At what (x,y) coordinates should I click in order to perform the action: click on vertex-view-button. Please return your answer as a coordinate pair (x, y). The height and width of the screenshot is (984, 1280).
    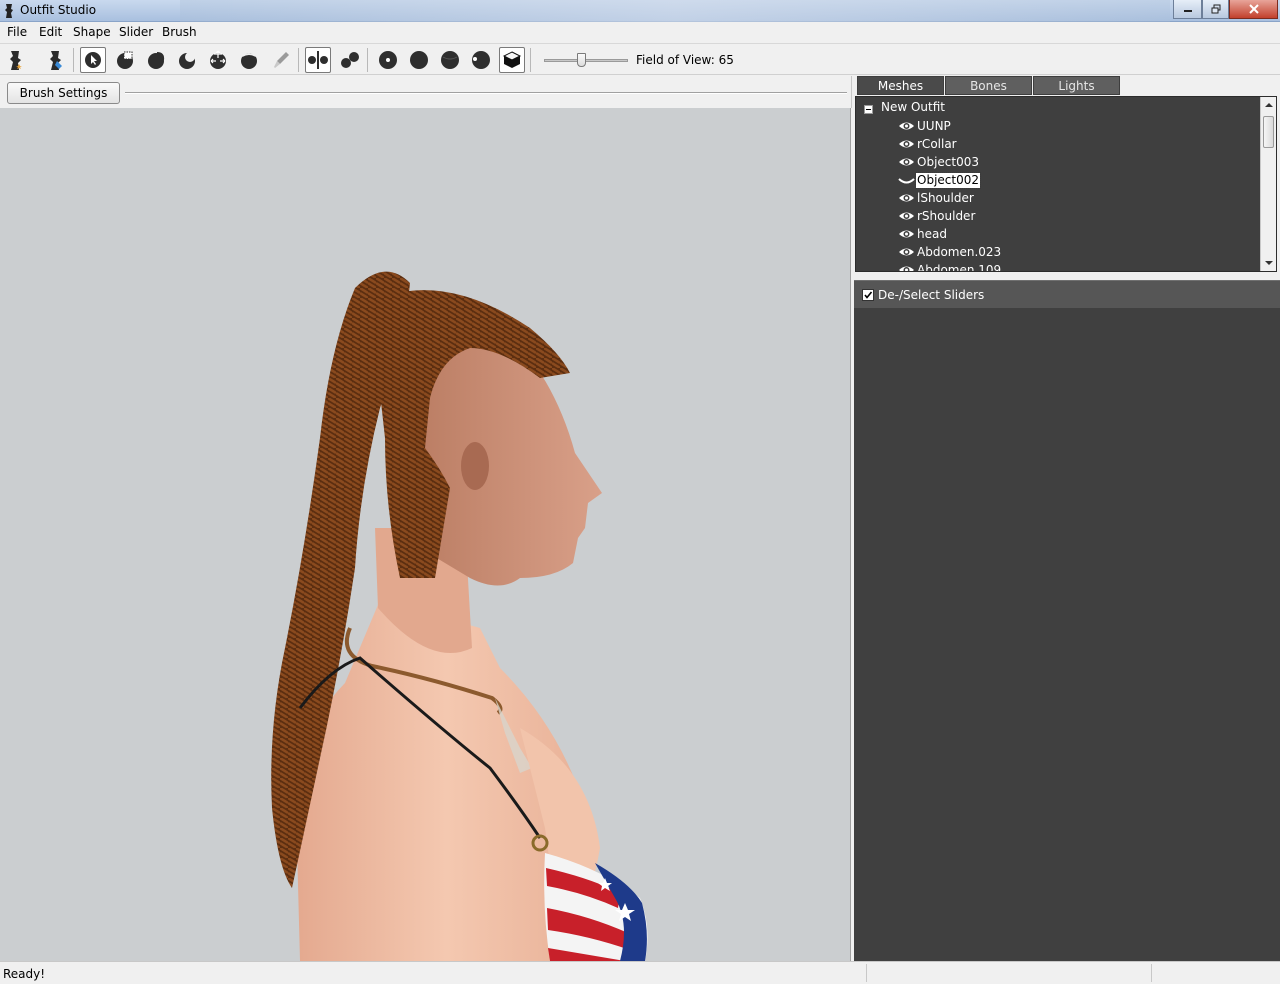
    Looking at the image, I should click on (388, 60).